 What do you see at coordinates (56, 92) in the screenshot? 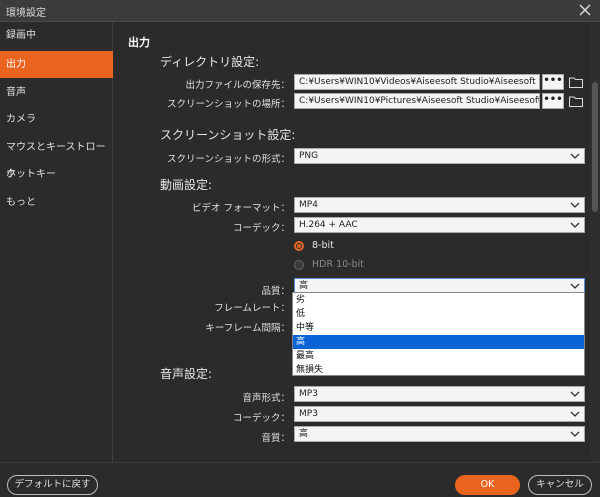
I see `sidebar-item-audio: 音声` at bounding box center [56, 92].